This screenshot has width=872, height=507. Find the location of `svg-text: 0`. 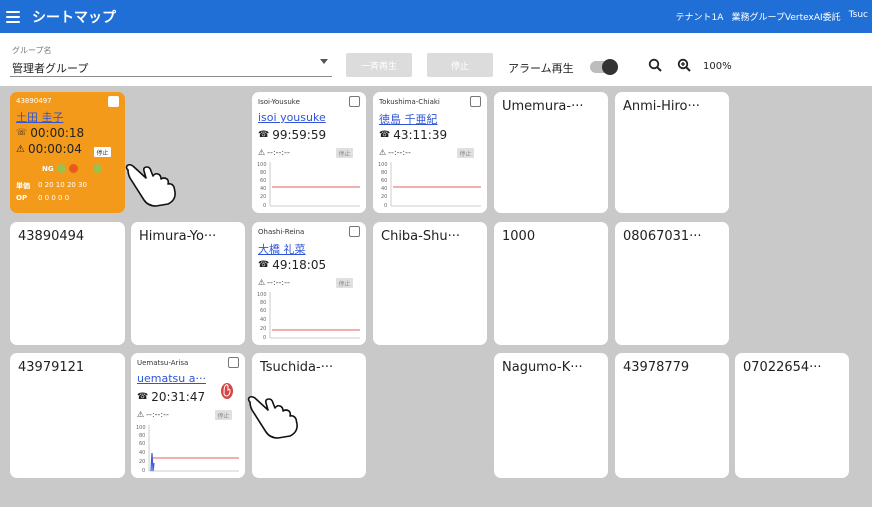

svg-text: 0 is located at coordinates (264, 206).